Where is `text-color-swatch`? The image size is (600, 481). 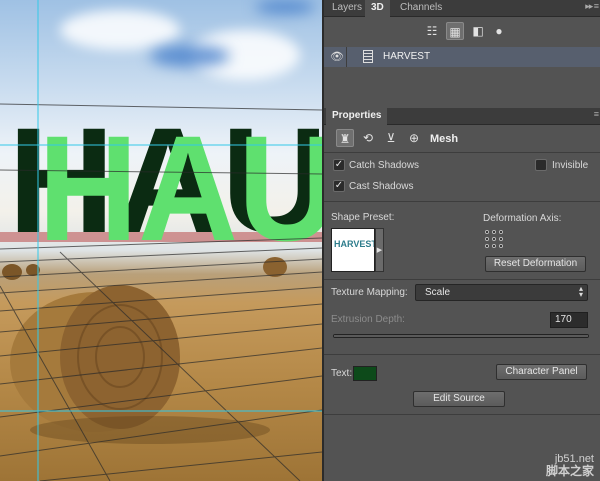 text-color-swatch is located at coordinates (365, 373).